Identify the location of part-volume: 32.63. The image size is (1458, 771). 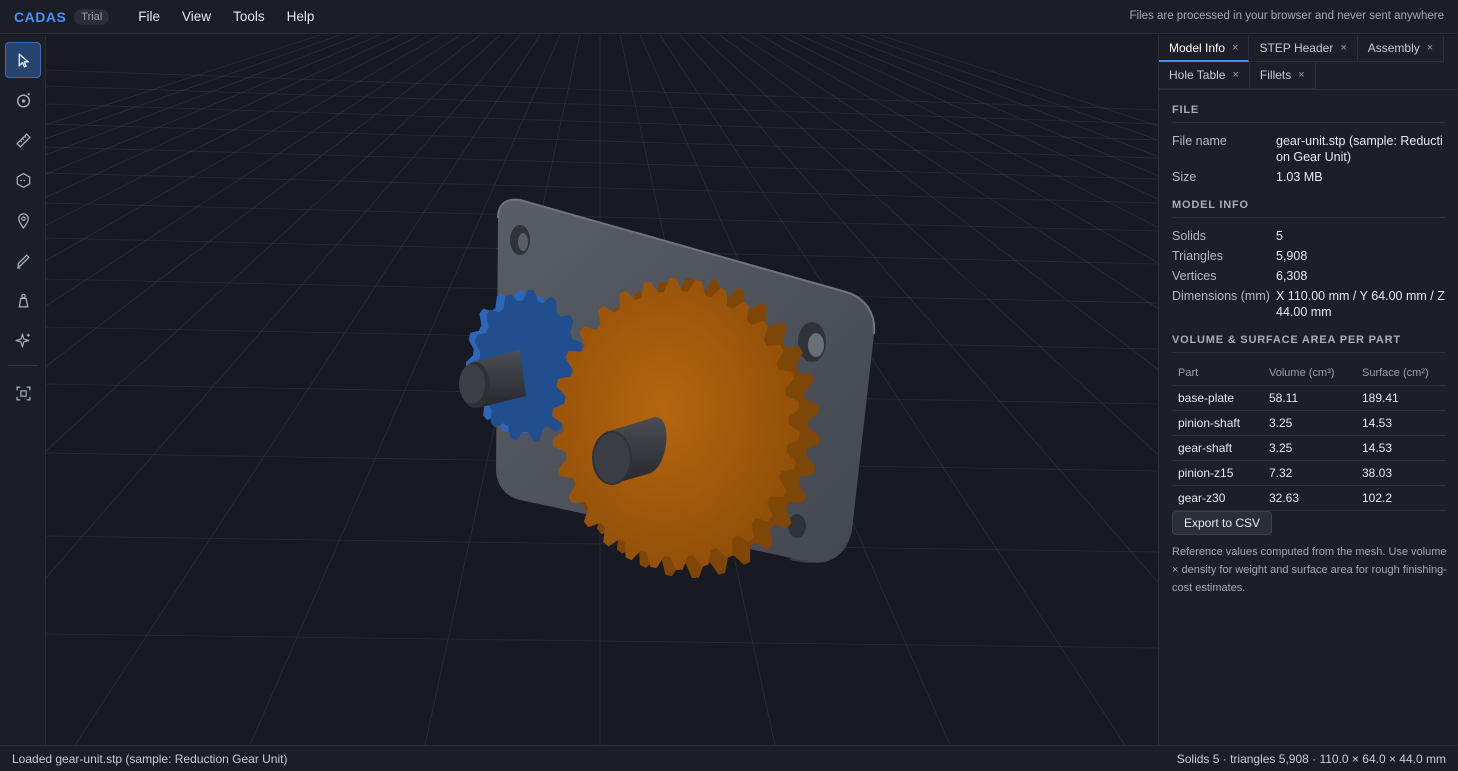
(1309, 498).